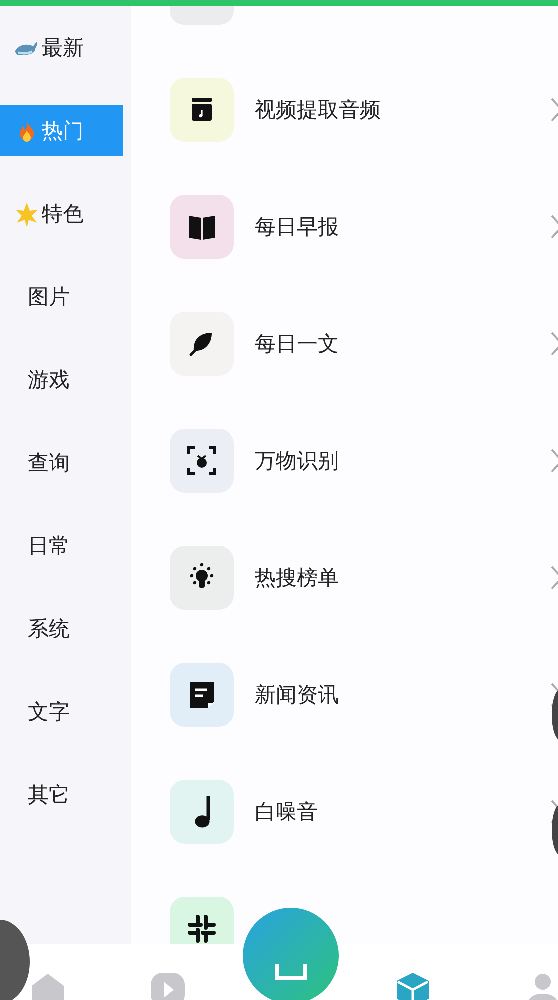 This screenshot has height=1000, width=558. I want to click on music-note-icon, so click(202, 811).